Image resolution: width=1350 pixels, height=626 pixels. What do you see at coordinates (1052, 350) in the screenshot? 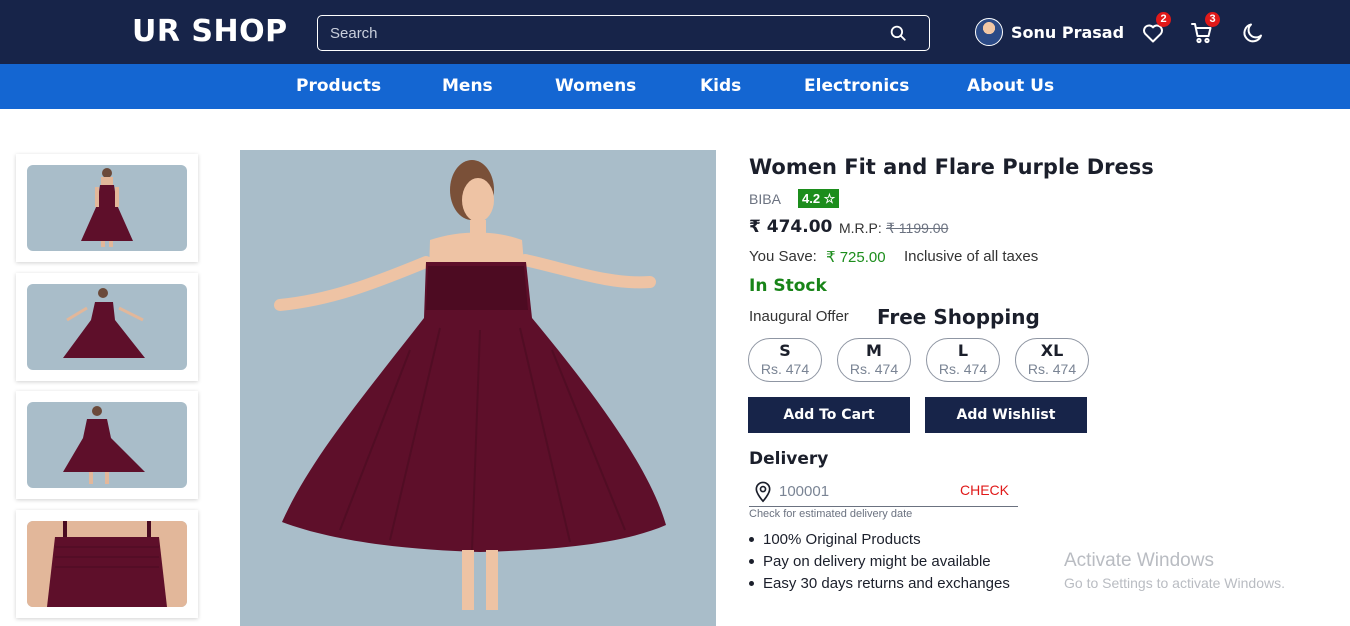
I see `size-label: XL` at bounding box center [1052, 350].